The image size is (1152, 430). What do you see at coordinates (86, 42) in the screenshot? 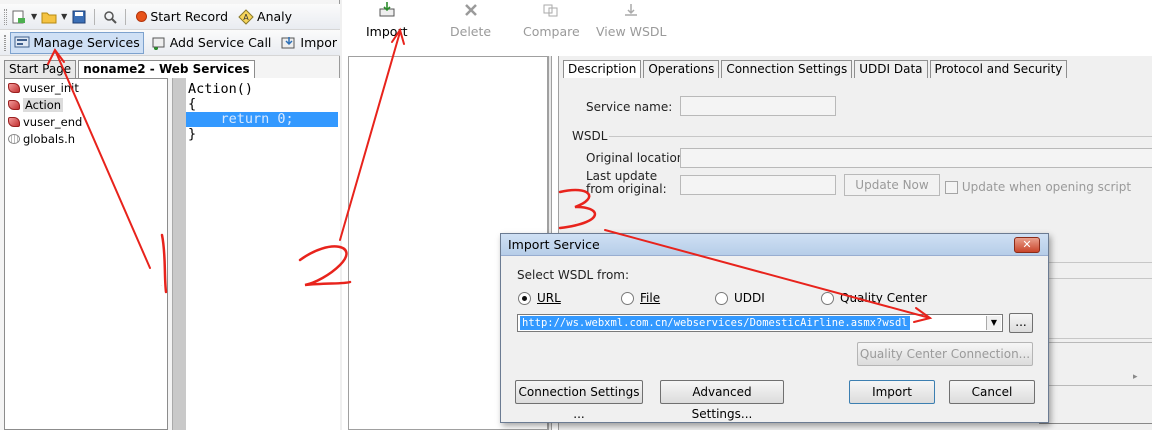
I see `manage-services-label: Manage Services` at bounding box center [86, 42].